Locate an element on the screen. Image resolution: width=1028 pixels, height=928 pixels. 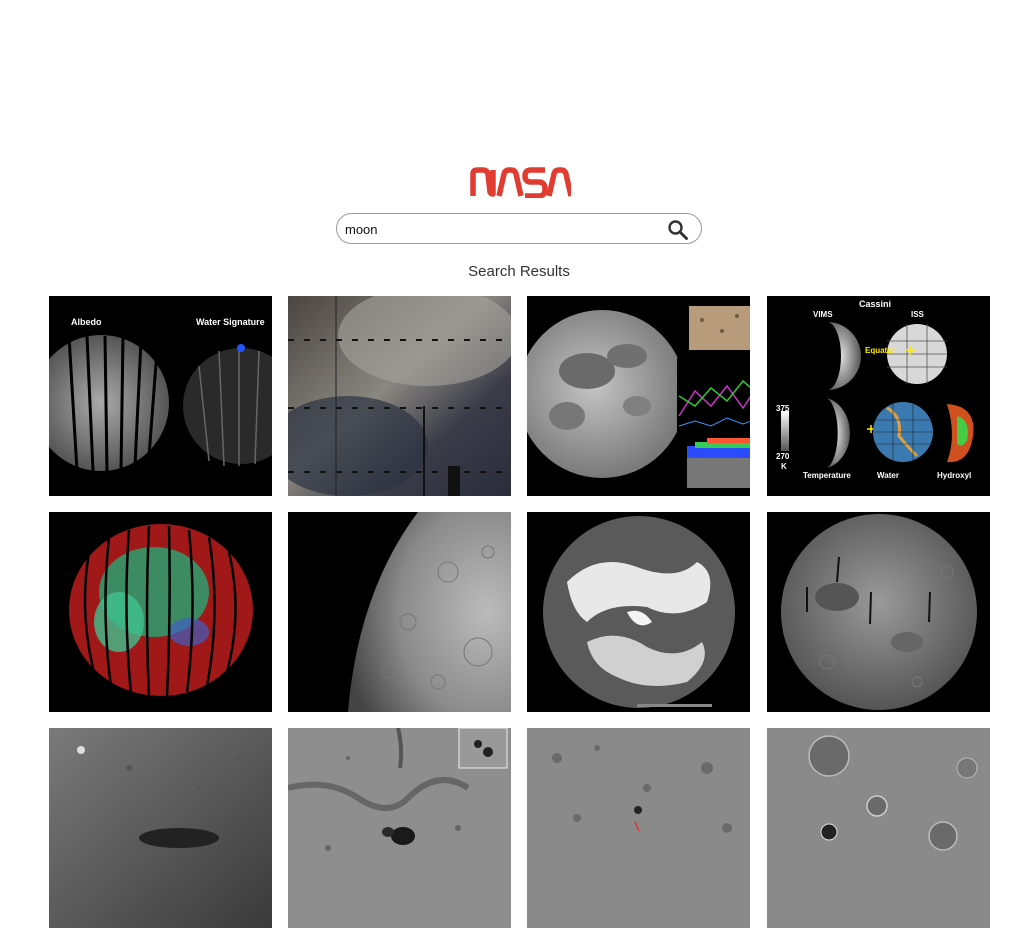
cassini-label: Cassini is located at coordinates (875, 304).